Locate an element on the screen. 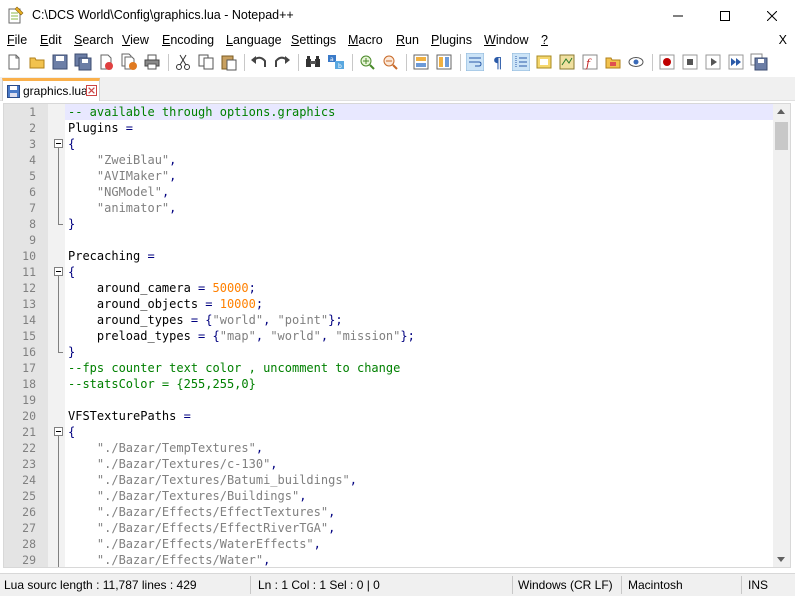 This screenshot has width=795, height=596. save-macro-icon is located at coordinates (759, 62).